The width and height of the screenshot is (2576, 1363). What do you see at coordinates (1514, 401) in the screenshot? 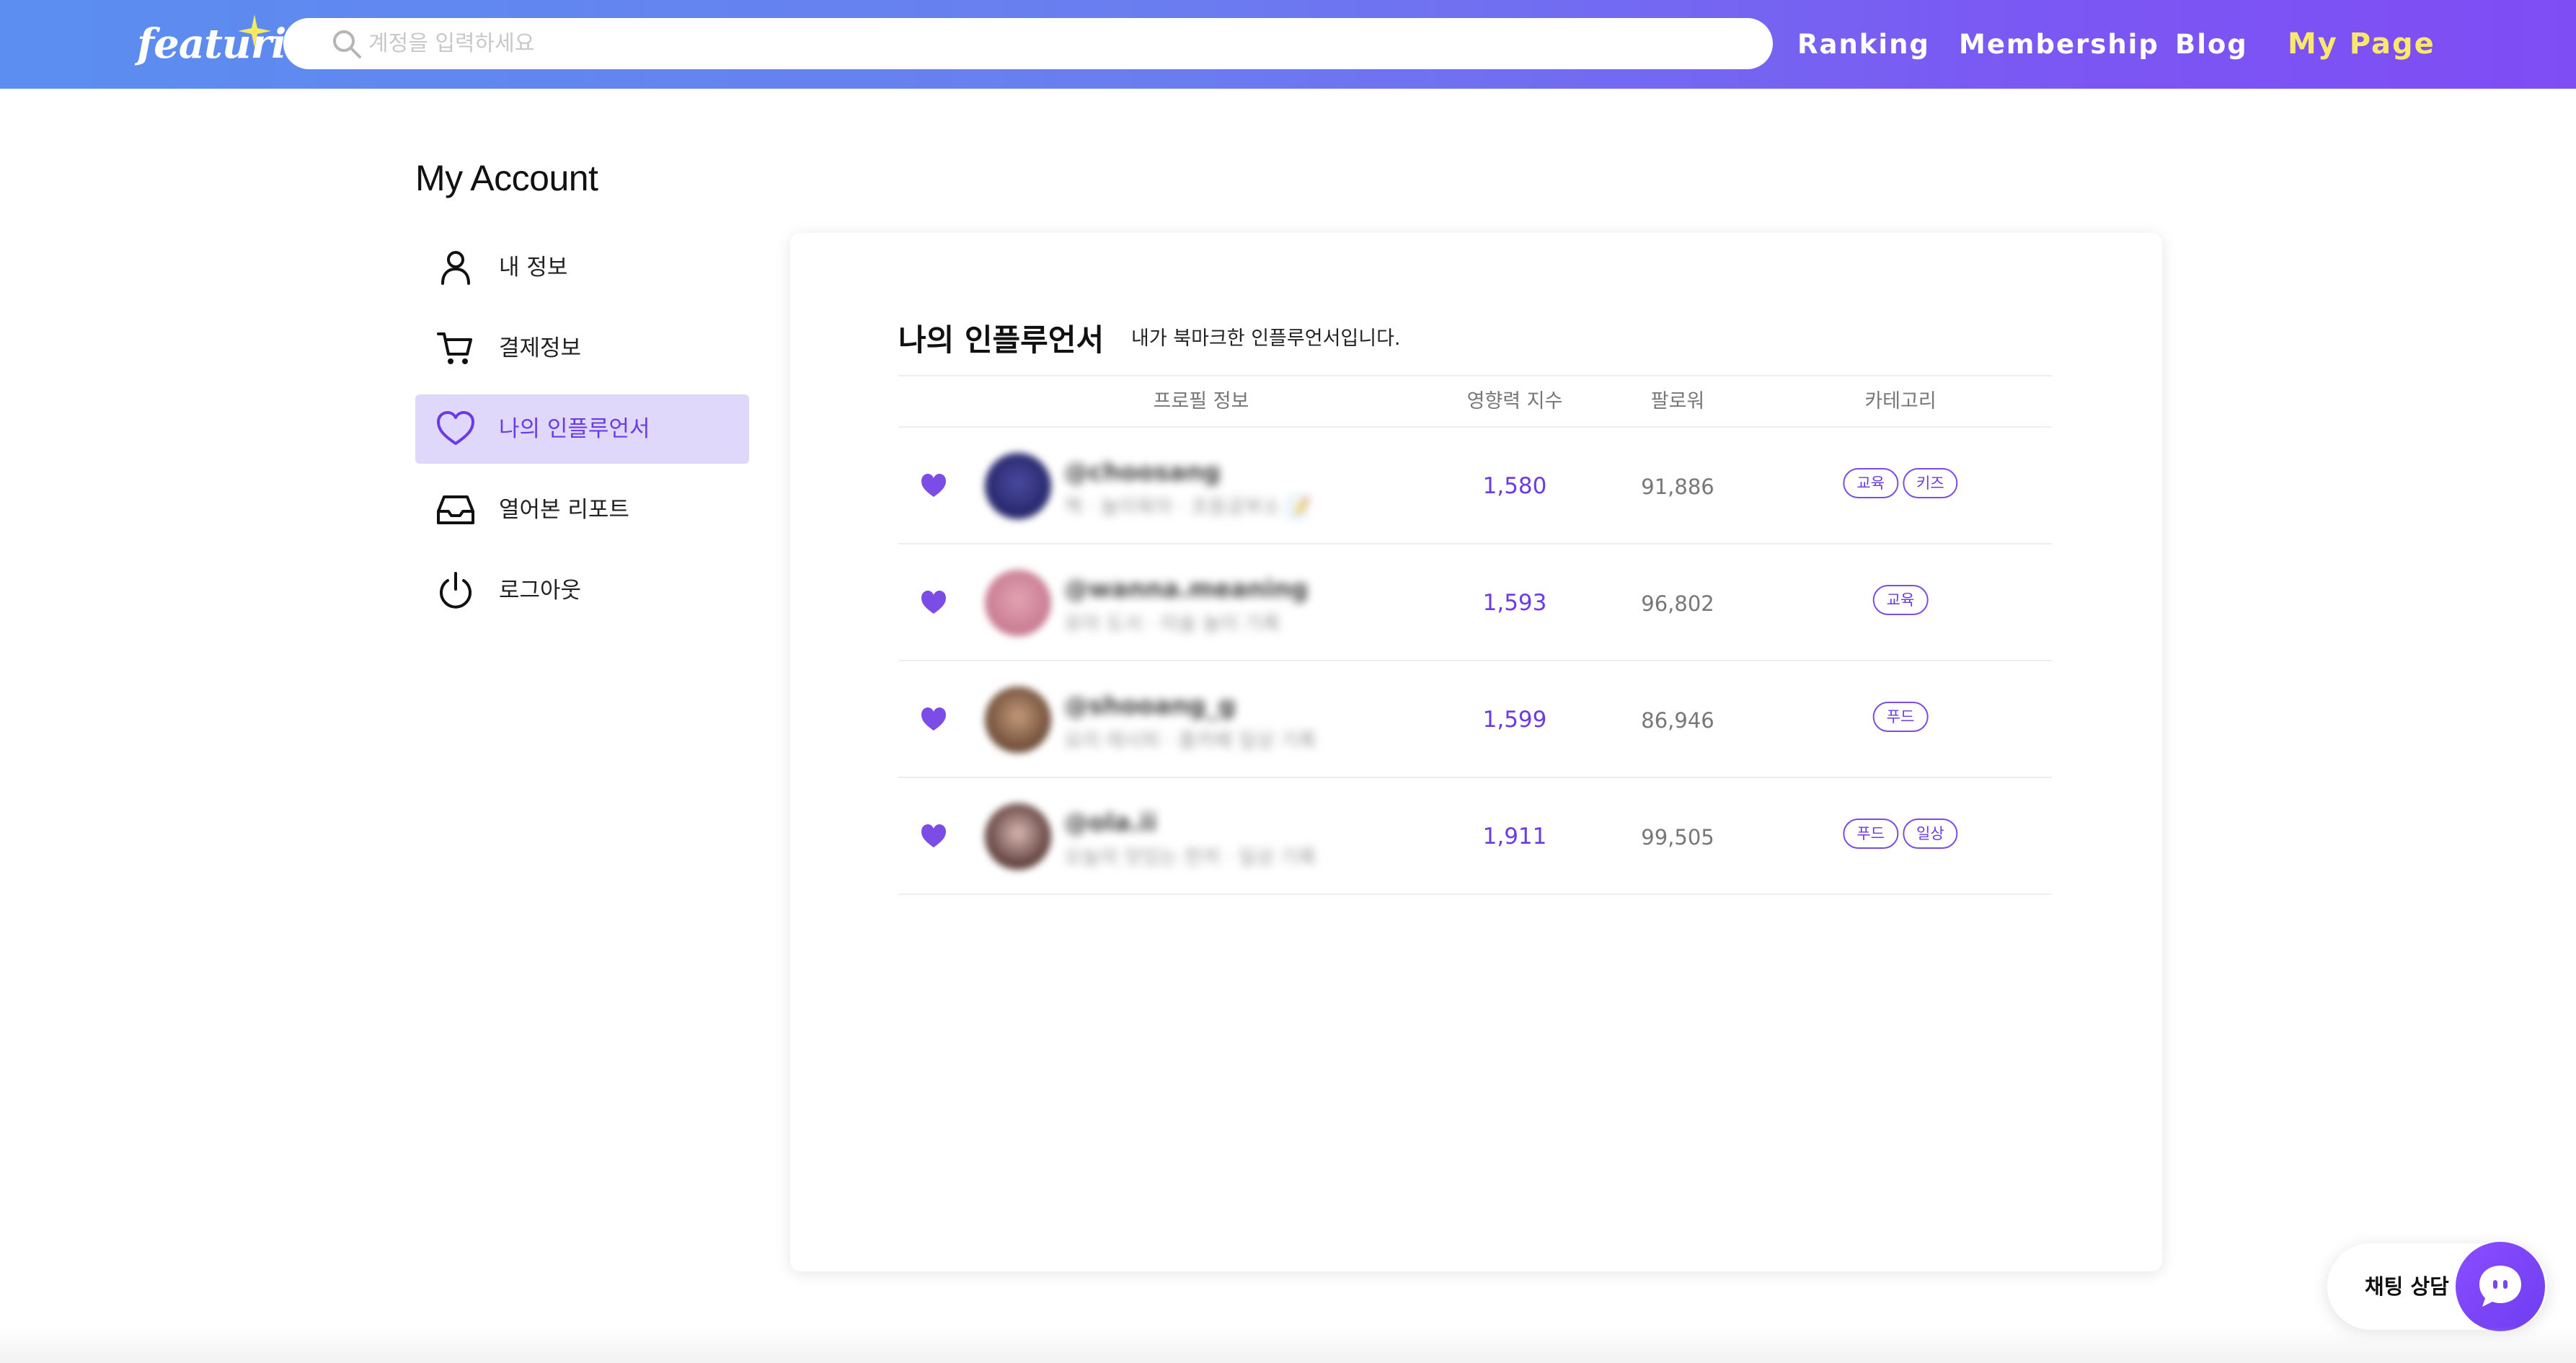
I see `column-header-influence-score: 영향력 지수` at bounding box center [1514, 401].